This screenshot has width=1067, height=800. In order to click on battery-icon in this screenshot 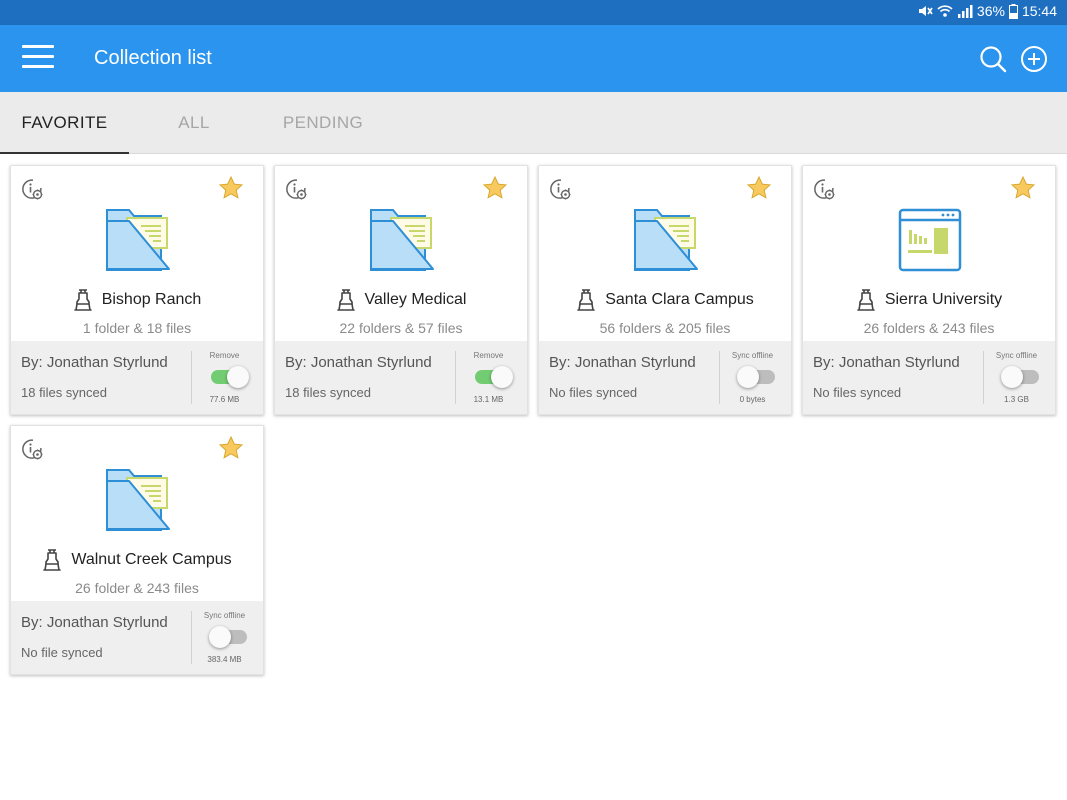, I will do `click(1013, 11)`.